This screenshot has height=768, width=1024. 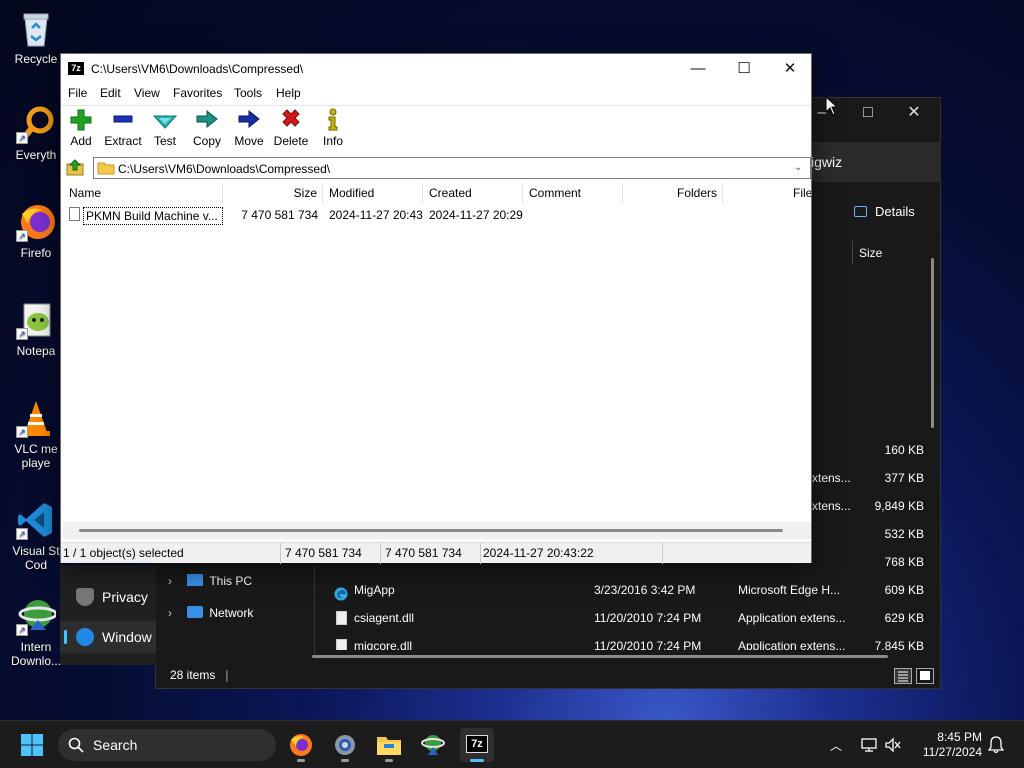 I want to click on taskbar: Search 7z ︿ 8:45 PM 11/27/2024, so click(x=512, y=744).